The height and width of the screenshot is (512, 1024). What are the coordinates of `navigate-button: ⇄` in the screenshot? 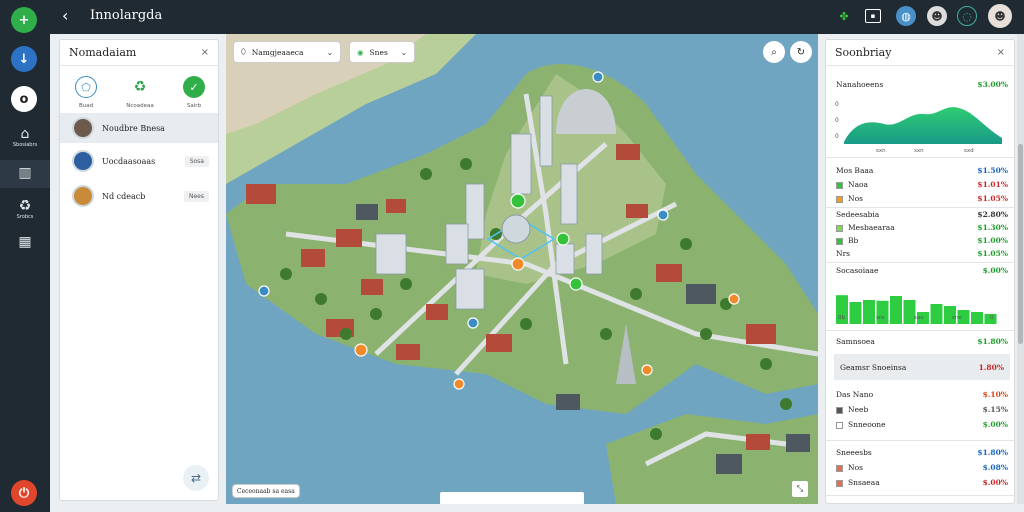 It's located at (196, 478).